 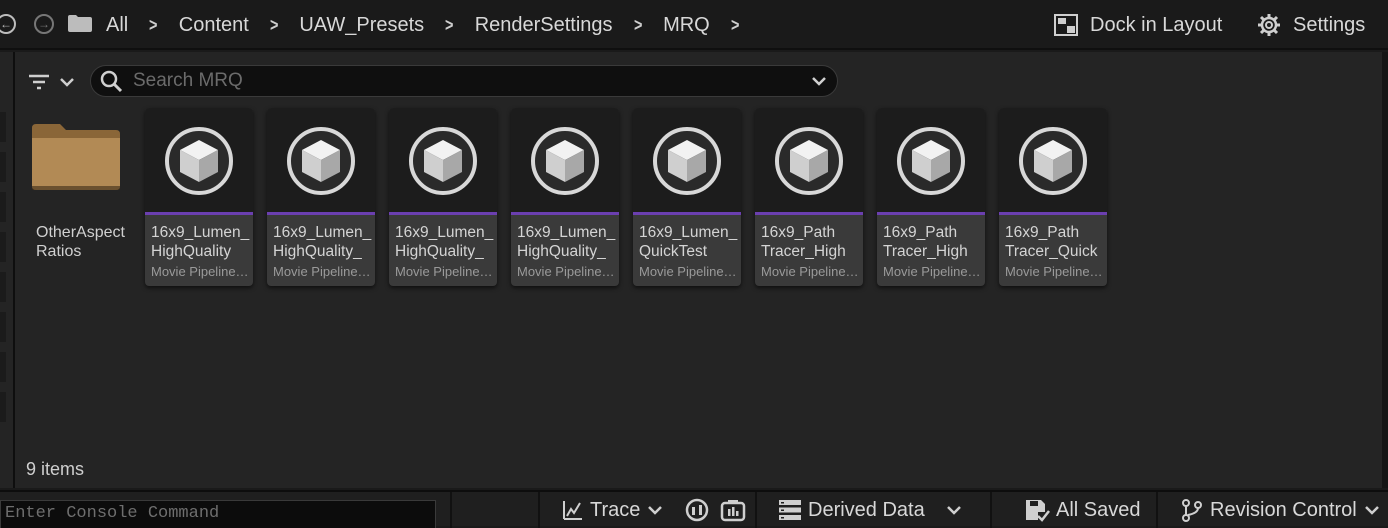 What do you see at coordinates (215, 513) in the screenshot?
I see `console-input` at bounding box center [215, 513].